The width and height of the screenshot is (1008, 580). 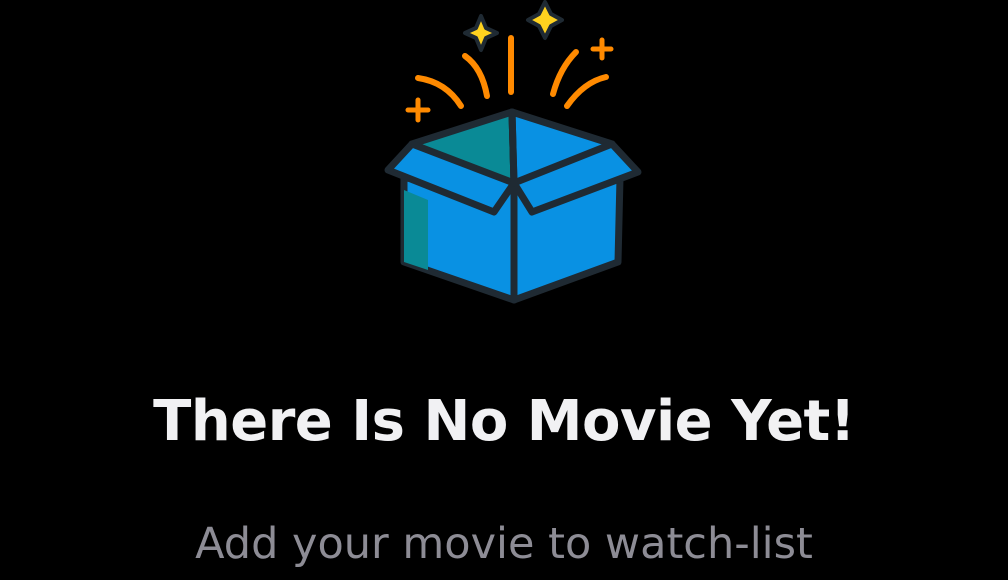 I want to click on box, so click(x=513, y=206).